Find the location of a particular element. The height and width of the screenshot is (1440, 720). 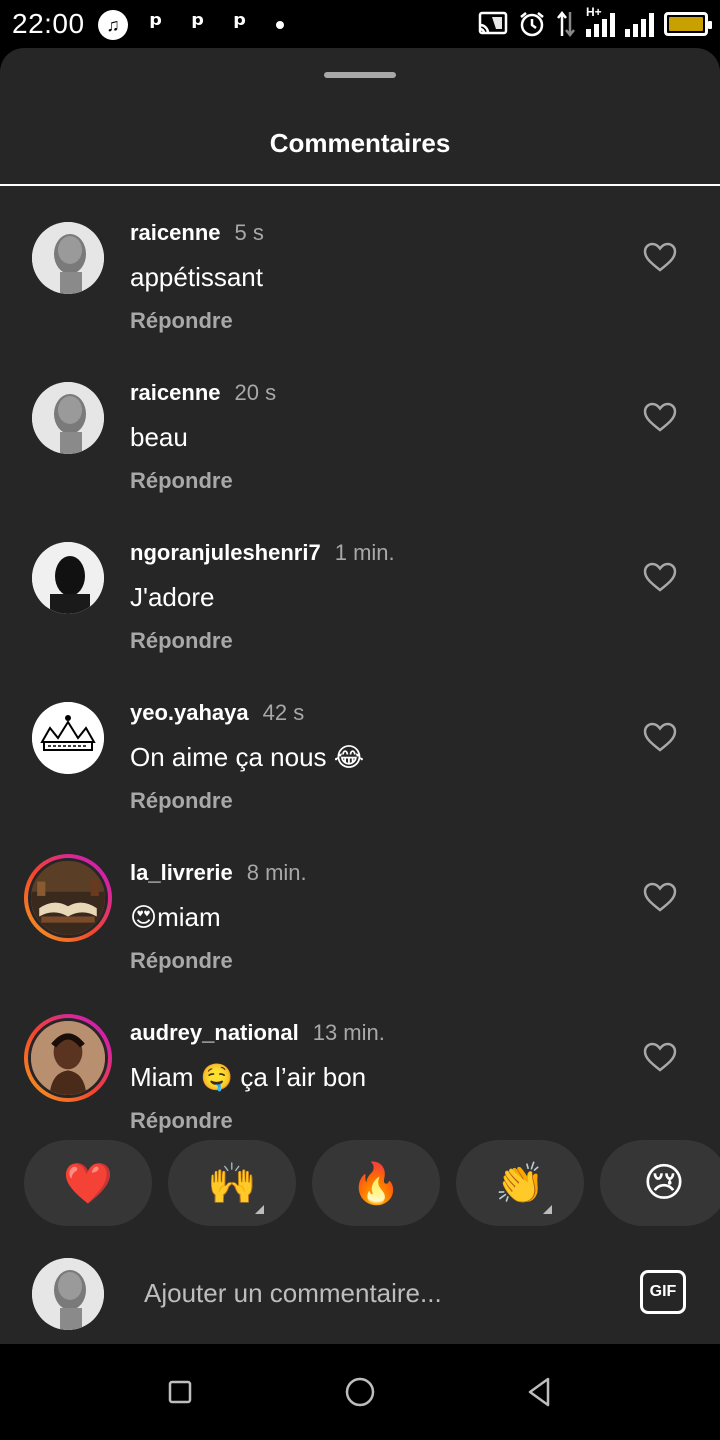

comment-time: 8 min. is located at coordinates (276, 872).